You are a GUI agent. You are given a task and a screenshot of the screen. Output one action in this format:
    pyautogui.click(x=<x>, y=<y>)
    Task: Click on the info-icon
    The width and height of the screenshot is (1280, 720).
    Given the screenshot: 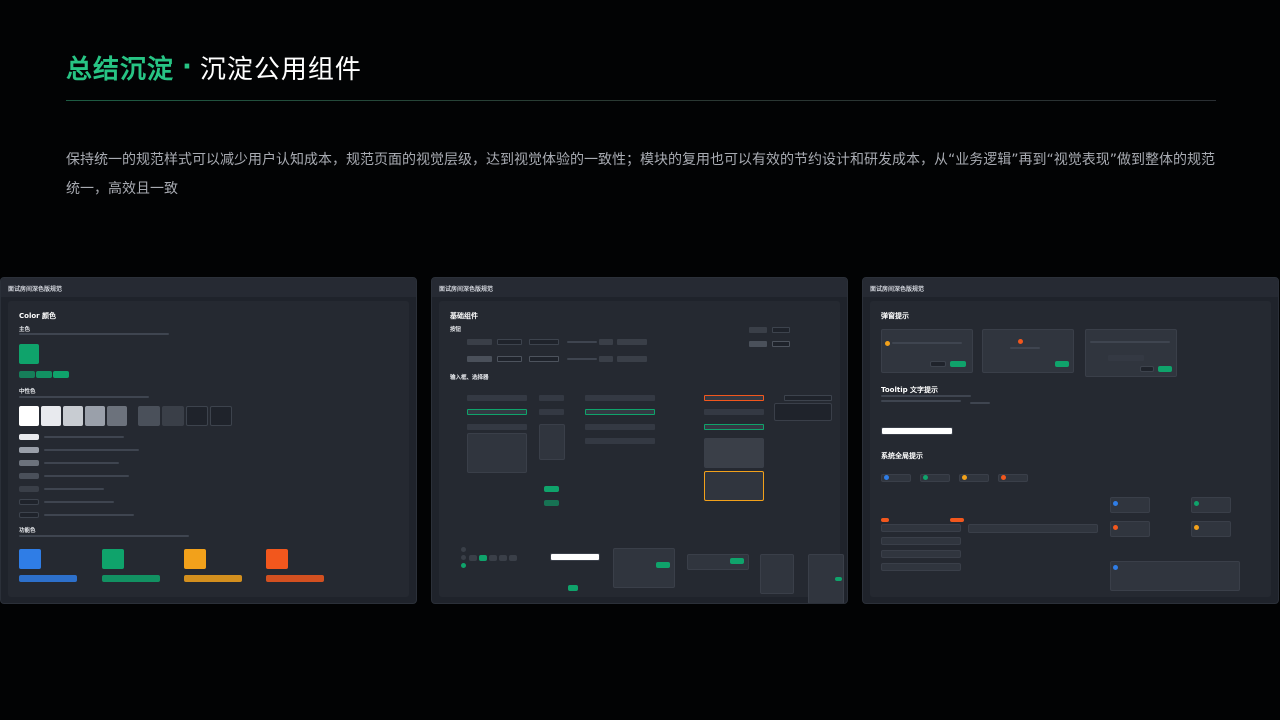 What is the action you would take?
    pyautogui.click(x=886, y=477)
    